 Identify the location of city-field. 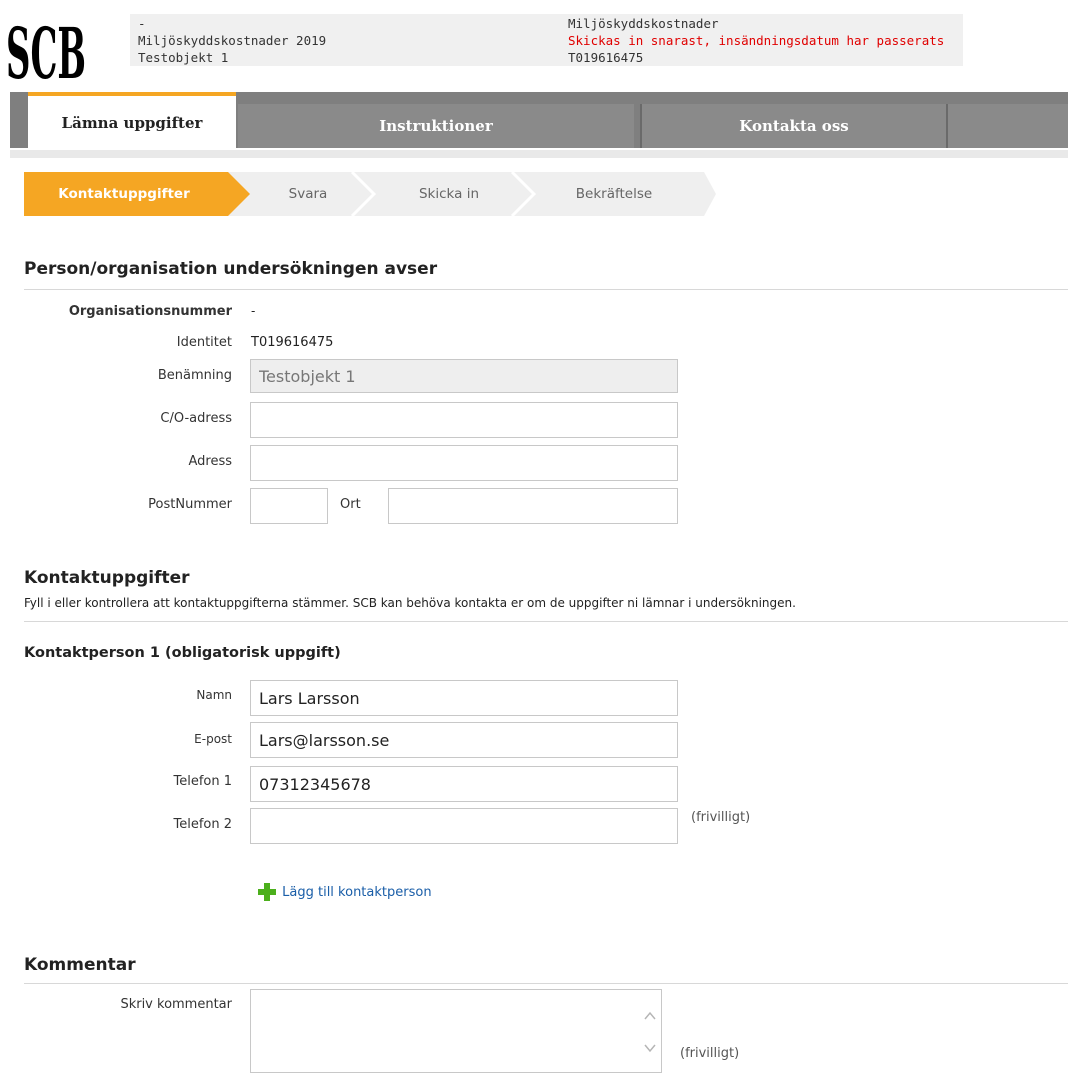
(533, 506).